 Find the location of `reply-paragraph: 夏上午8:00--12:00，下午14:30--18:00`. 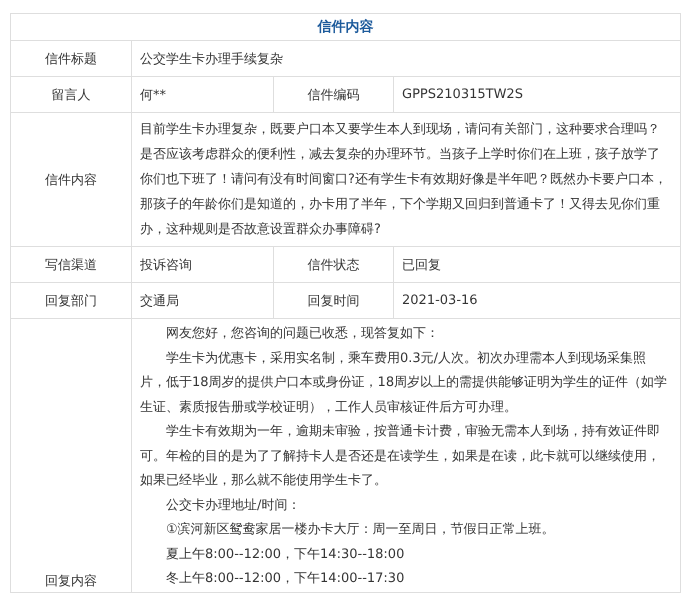

reply-paragraph: 夏上午8:00--12:00，下午14:30--18:00 is located at coordinates (285, 555).